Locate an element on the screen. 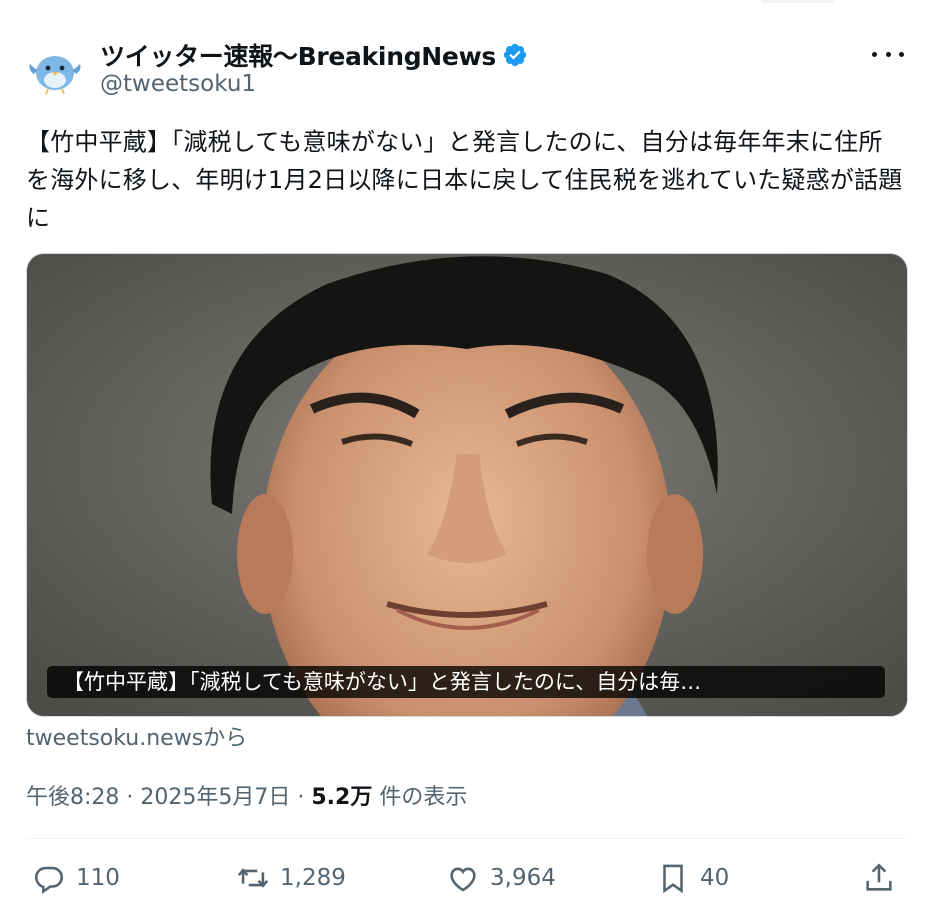 The height and width of the screenshot is (908, 934). name-row: ツイッター速報〜BreakingNews is located at coordinates (314, 55).